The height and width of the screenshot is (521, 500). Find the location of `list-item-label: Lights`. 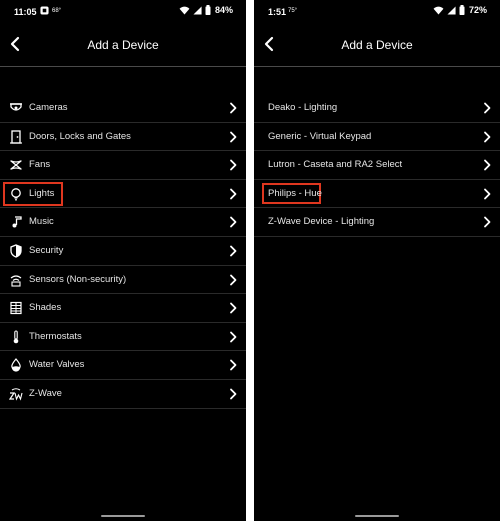

list-item-label: Lights is located at coordinates (42, 193).